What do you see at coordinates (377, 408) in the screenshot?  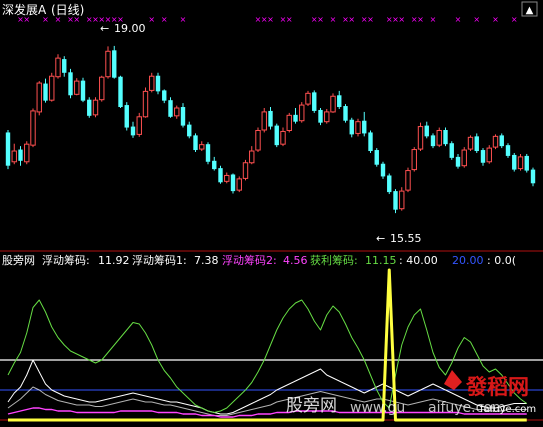 I see `watermark-middle: www.gu` at bounding box center [377, 408].